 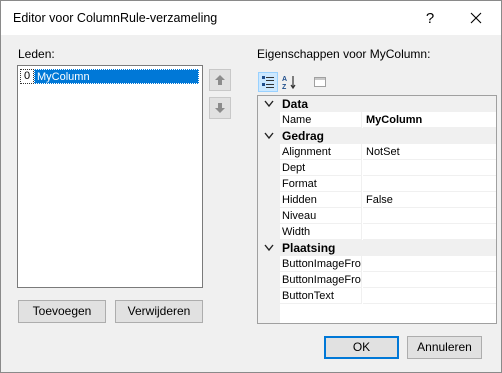 I want to click on remove-button: Verwijderen, so click(x=159, y=311).